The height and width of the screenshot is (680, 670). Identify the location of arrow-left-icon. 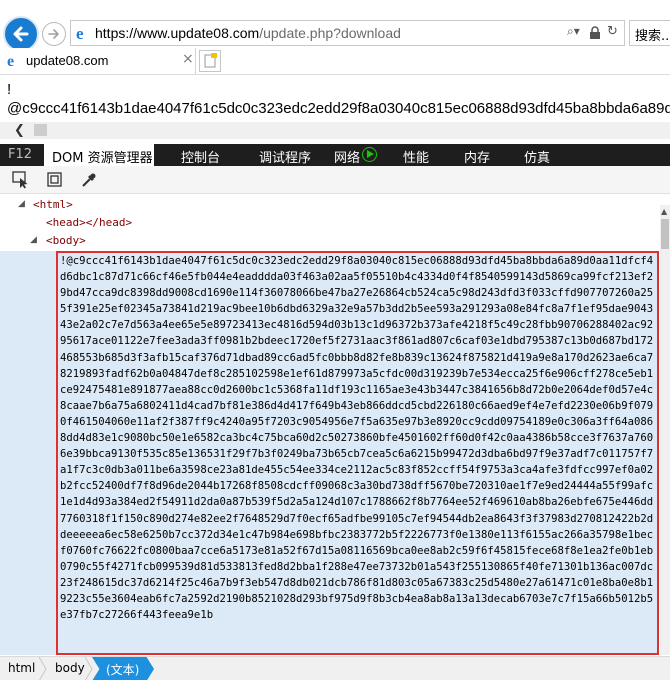
(21, 34).